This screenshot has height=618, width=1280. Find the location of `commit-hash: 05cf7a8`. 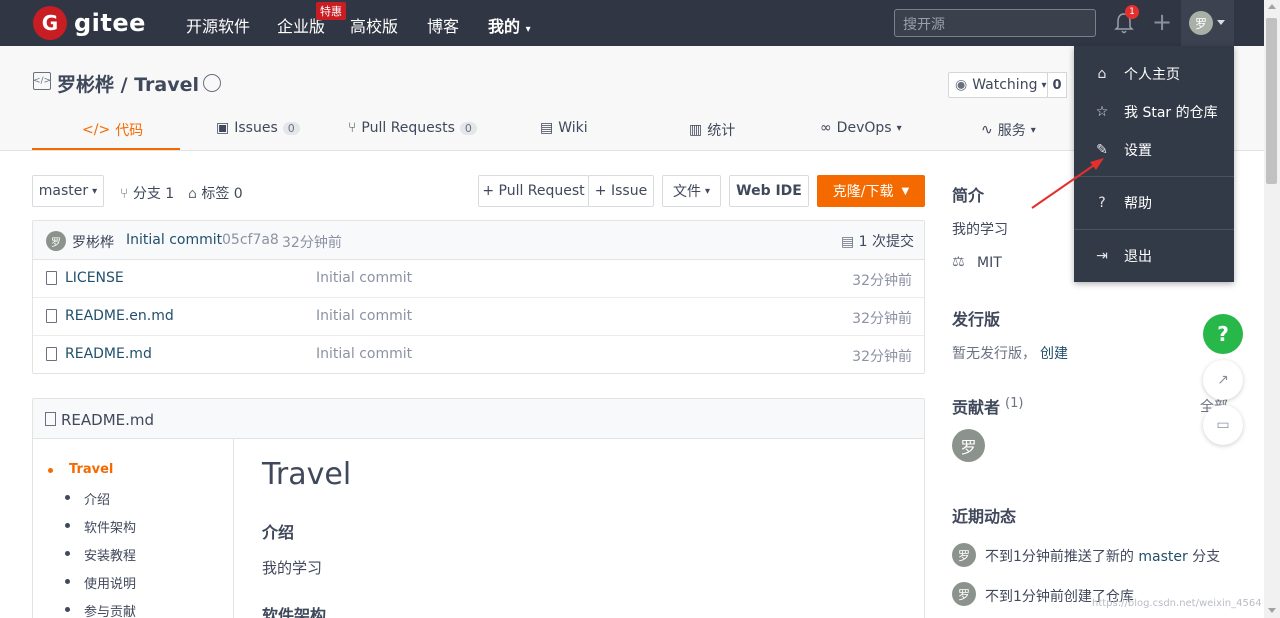

commit-hash: 05cf7a8 is located at coordinates (250, 240).